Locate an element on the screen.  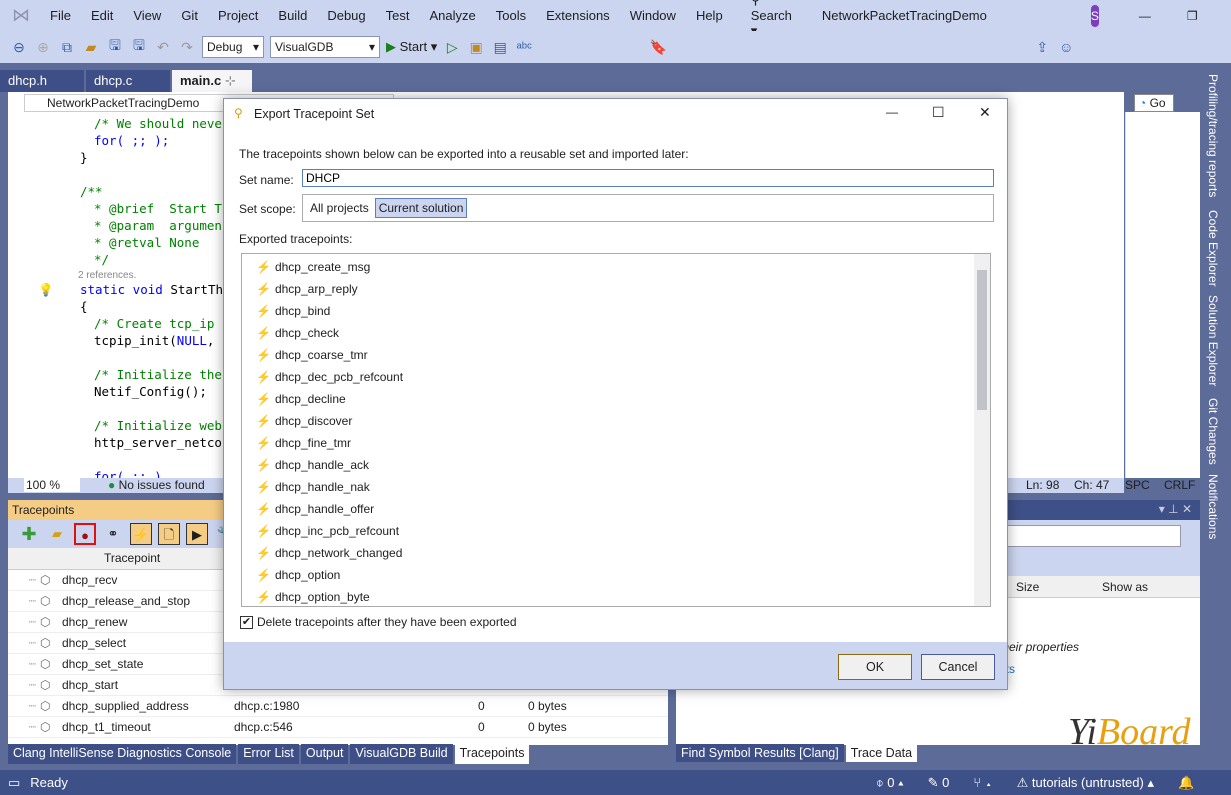
spellcheck-icon: ᵃᵇᶜ is located at coordinates (524, 47).